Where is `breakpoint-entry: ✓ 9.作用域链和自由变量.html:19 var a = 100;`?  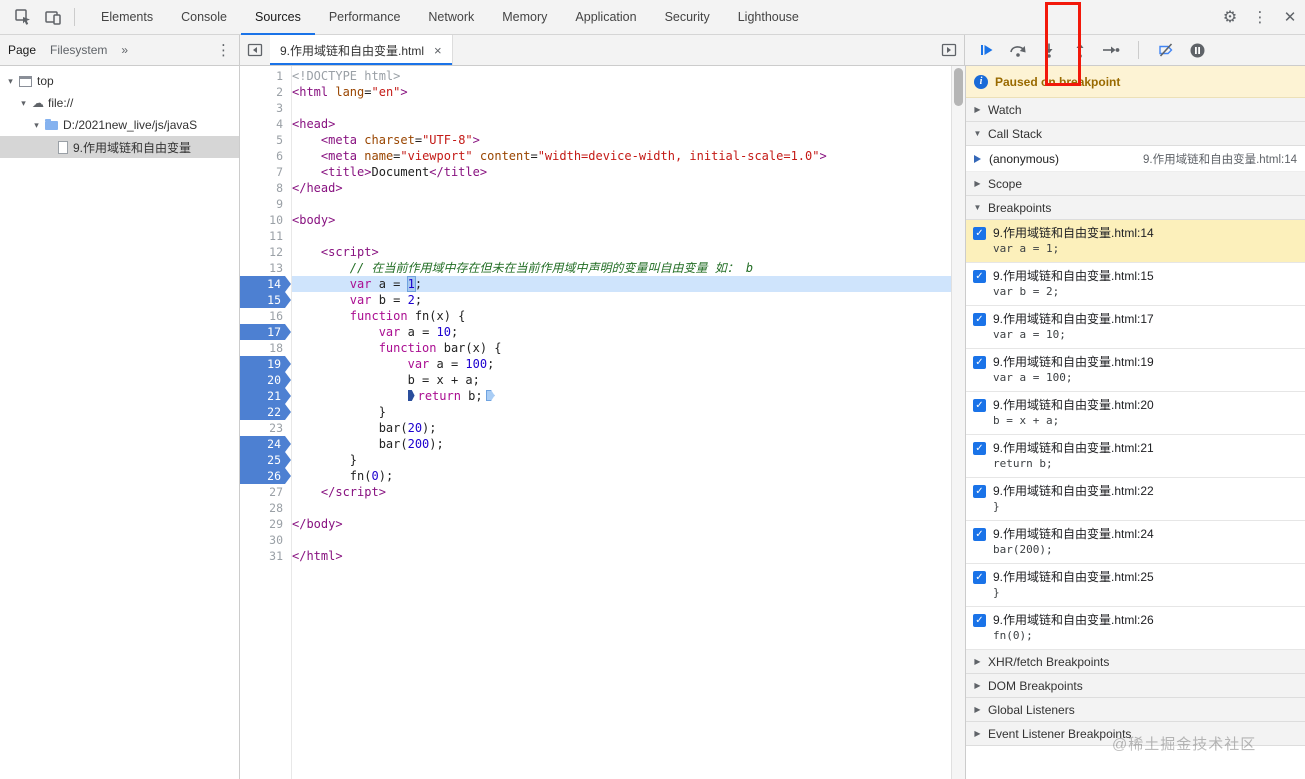
breakpoint-entry: ✓ 9.作用域链和自由变量.html:19 var a = 100; is located at coordinates (1135, 370).